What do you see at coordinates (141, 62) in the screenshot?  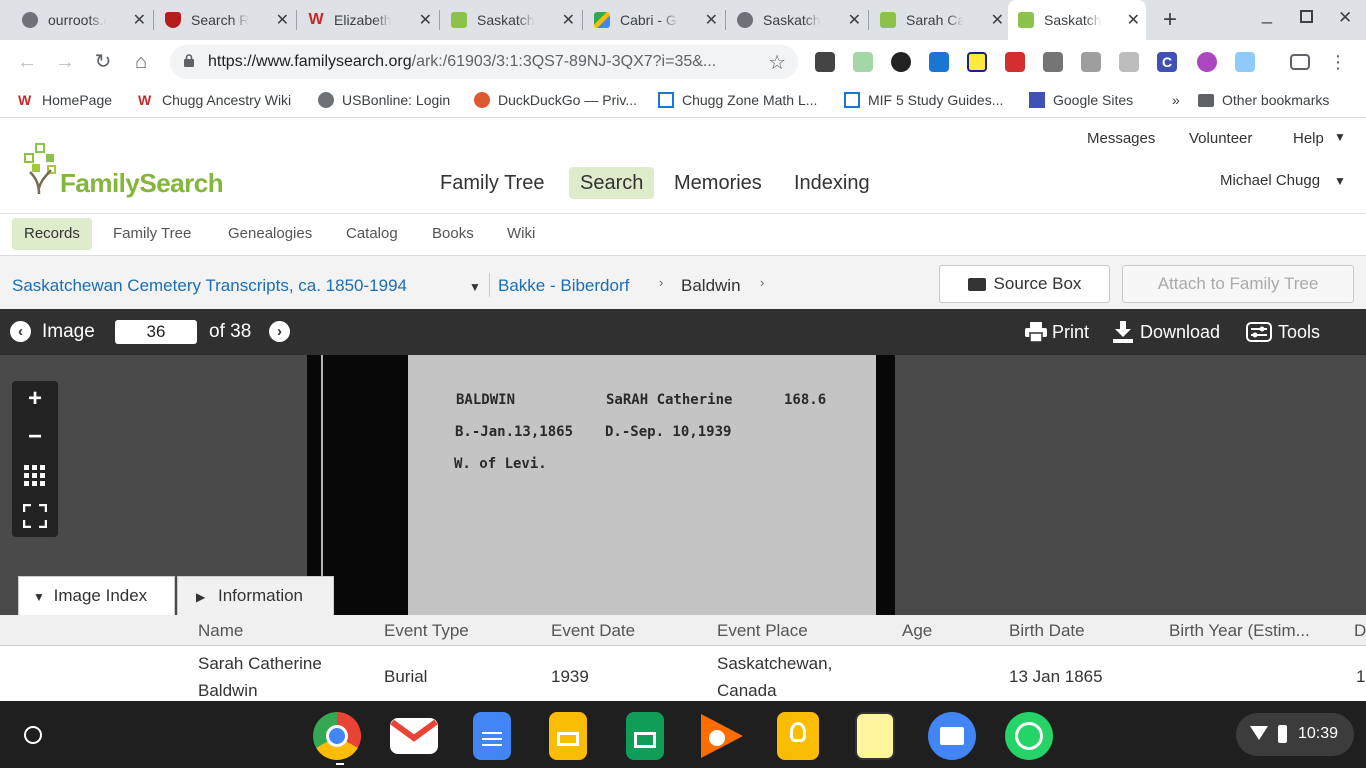 I see `home-icon: ⌂` at bounding box center [141, 62].